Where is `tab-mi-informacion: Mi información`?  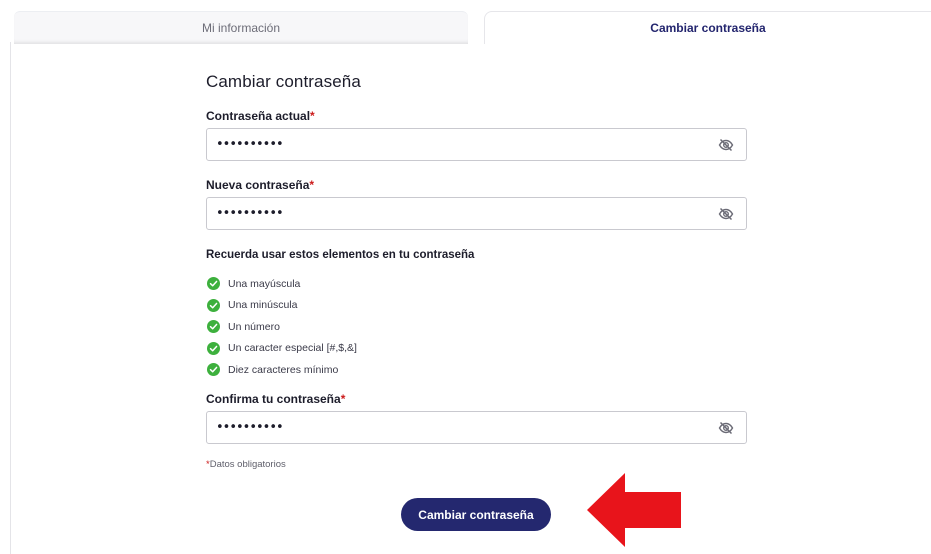 tab-mi-informacion: Mi información is located at coordinates (241, 27).